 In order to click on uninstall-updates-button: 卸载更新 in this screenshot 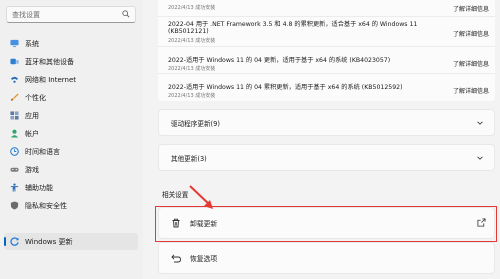, I will do `click(326, 223)`.